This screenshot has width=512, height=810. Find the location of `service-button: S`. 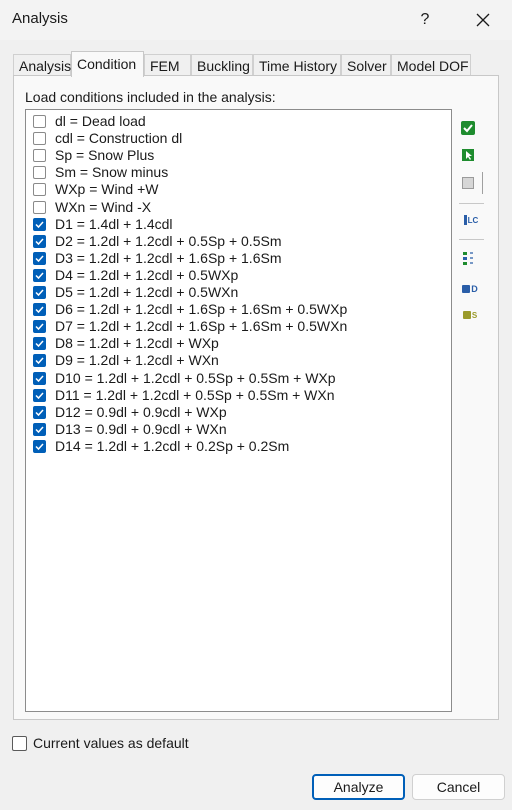

service-button: S is located at coordinates (470, 315).